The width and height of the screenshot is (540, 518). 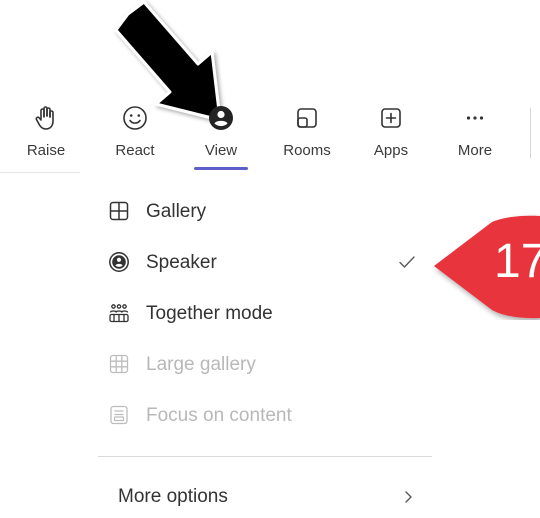 I want to click on rooms-button: Rooms, so click(x=307, y=134).